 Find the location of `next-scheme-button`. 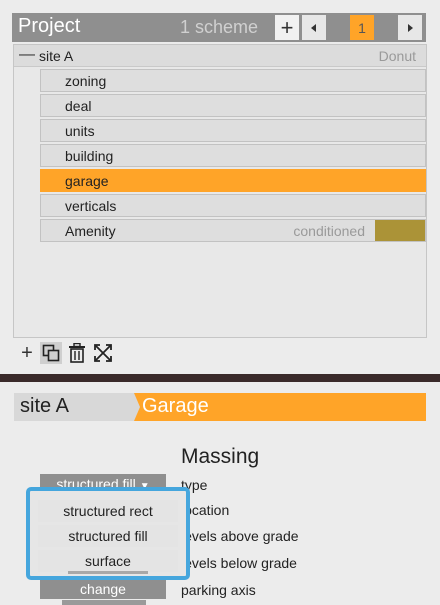

next-scheme-button is located at coordinates (410, 27).